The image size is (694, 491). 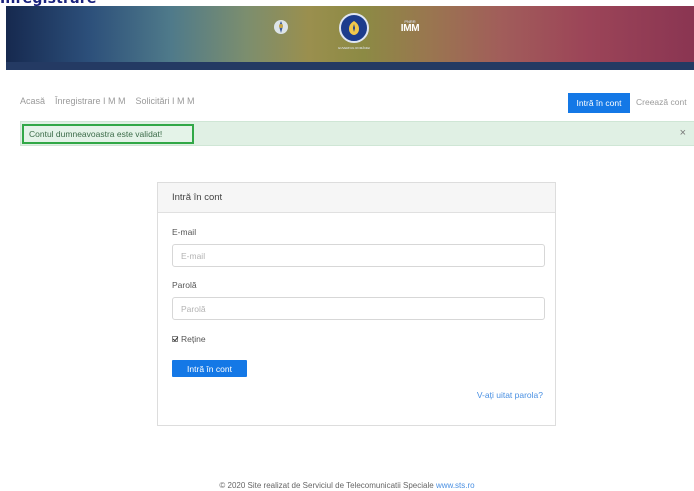 What do you see at coordinates (455, 485) in the screenshot?
I see `footer-link: www.sts.ro` at bounding box center [455, 485].